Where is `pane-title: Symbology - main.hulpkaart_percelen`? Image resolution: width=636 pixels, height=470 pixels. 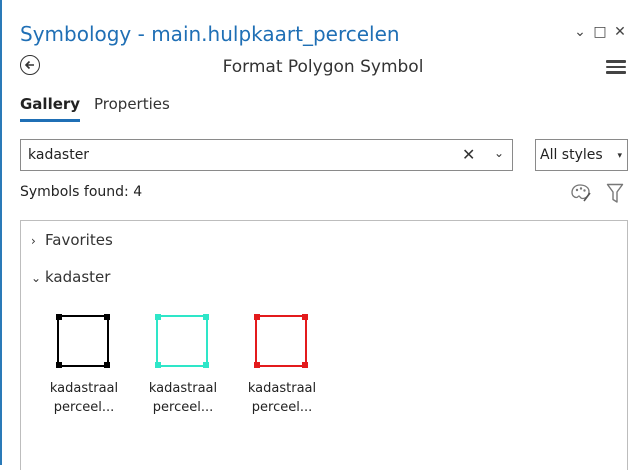
pane-title: Symbology - main.hulpkaart_percelen is located at coordinates (210, 34).